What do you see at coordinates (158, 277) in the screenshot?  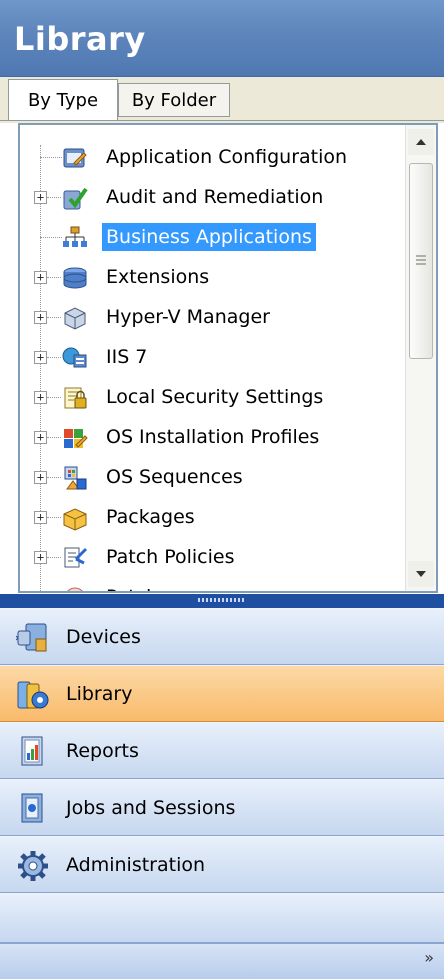 I see `tree-item-label: Extensions` at bounding box center [158, 277].